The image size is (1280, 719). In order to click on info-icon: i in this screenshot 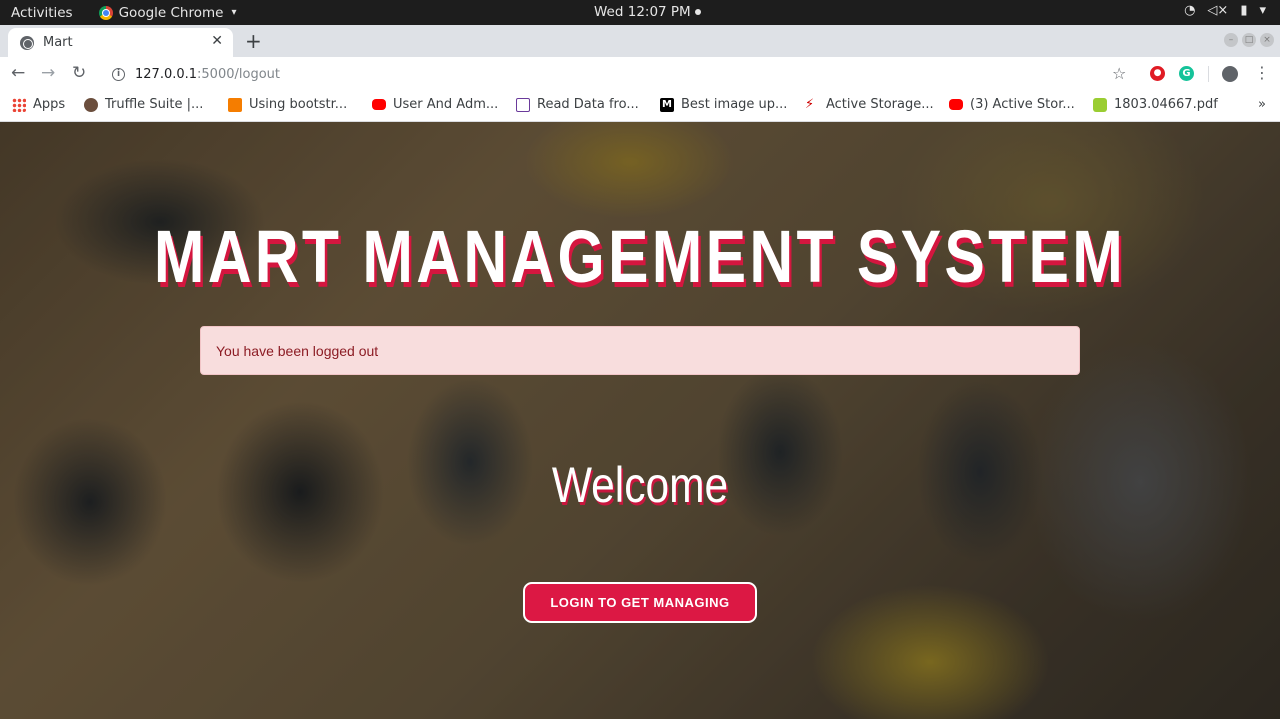, I will do `click(118, 74)`.